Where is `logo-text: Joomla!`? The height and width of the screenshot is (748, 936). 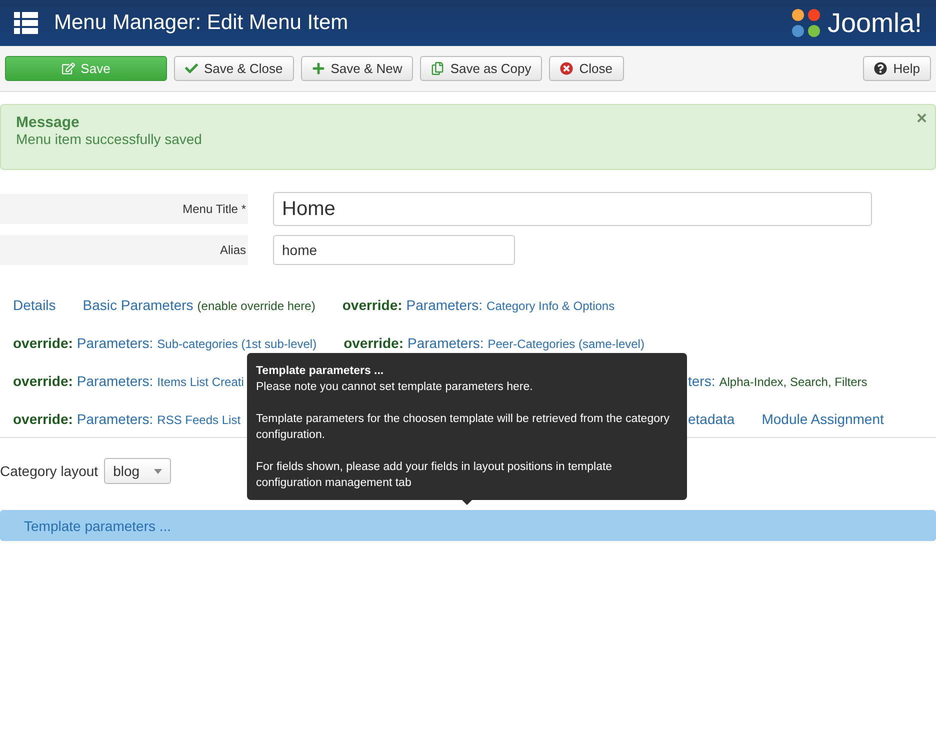 logo-text: Joomla! is located at coordinates (874, 23).